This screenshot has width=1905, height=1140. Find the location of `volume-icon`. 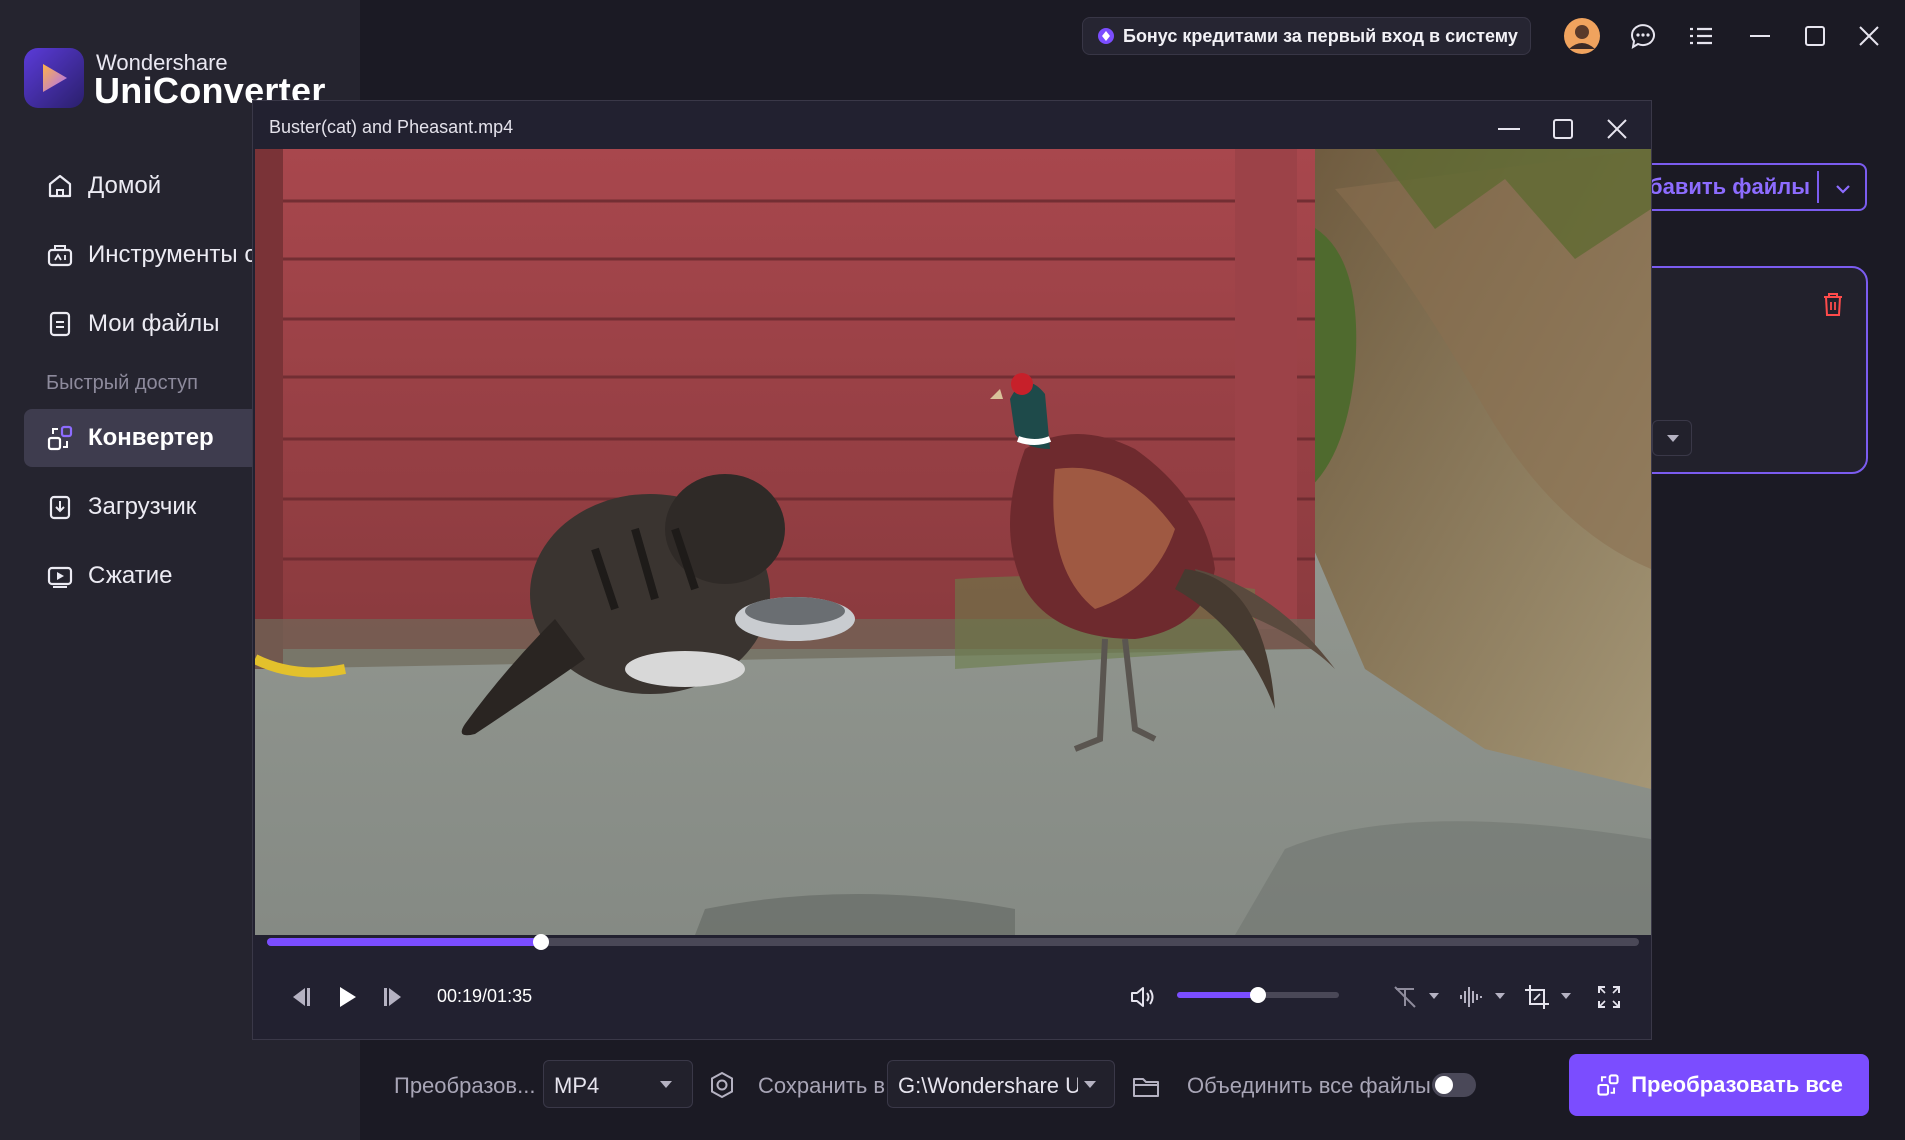

volume-icon is located at coordinates (1142, 997).